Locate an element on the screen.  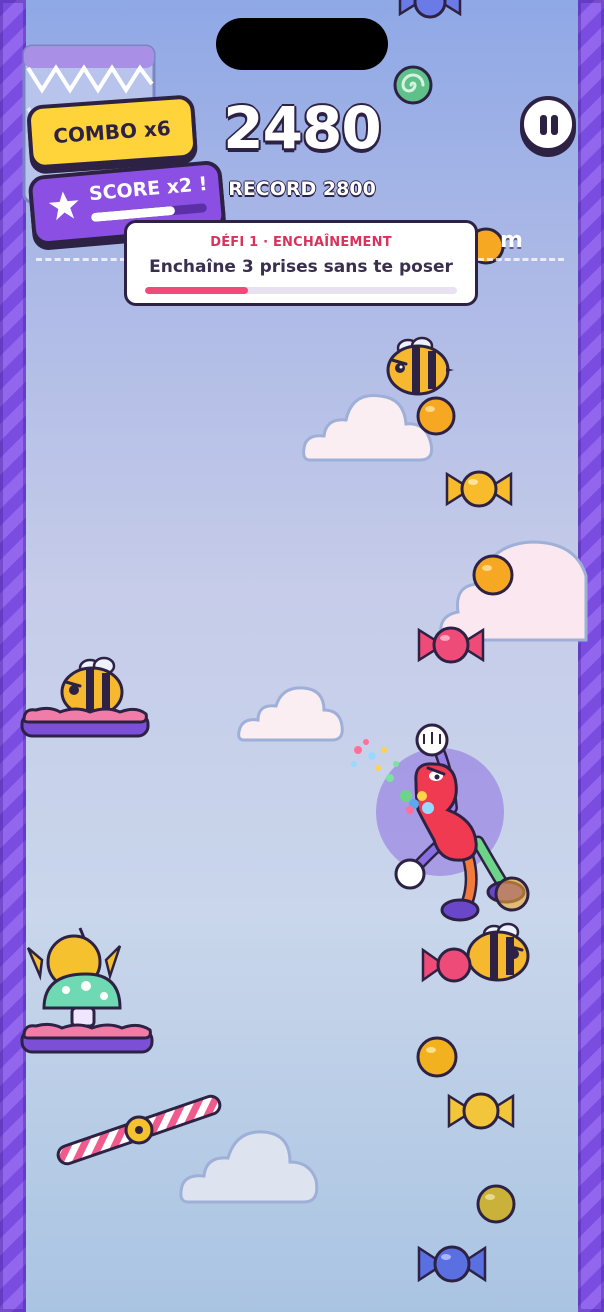
multiplier-label: SCORE x2 ! is located at coordinates (148, 189).